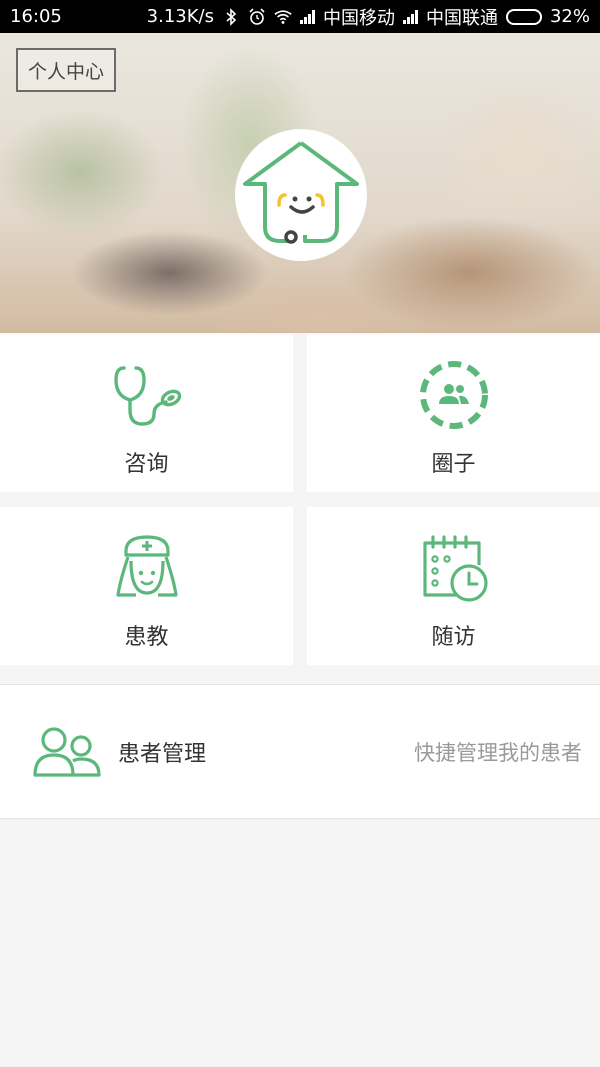  What do you see at coordinates (523, 16) in the screenshot?
I see `battery-icon` at bounding box center [523, 16].